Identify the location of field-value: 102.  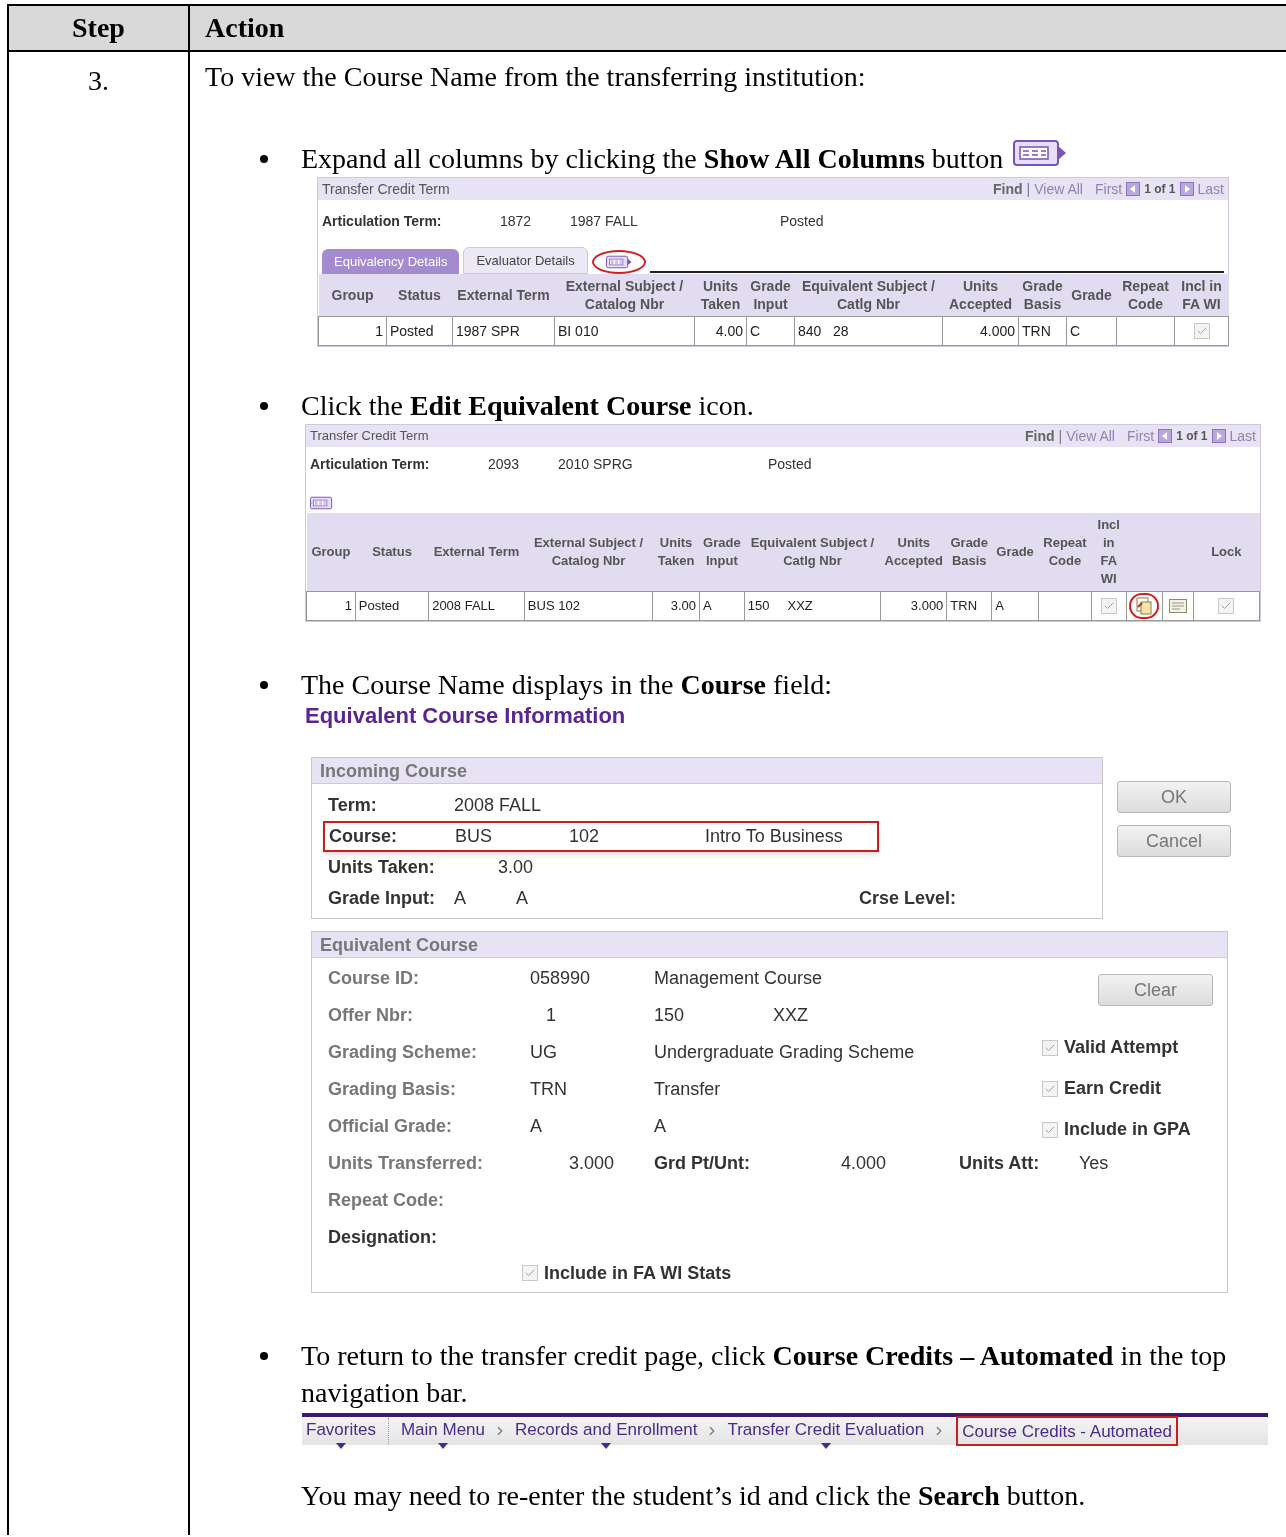
(585, 836).